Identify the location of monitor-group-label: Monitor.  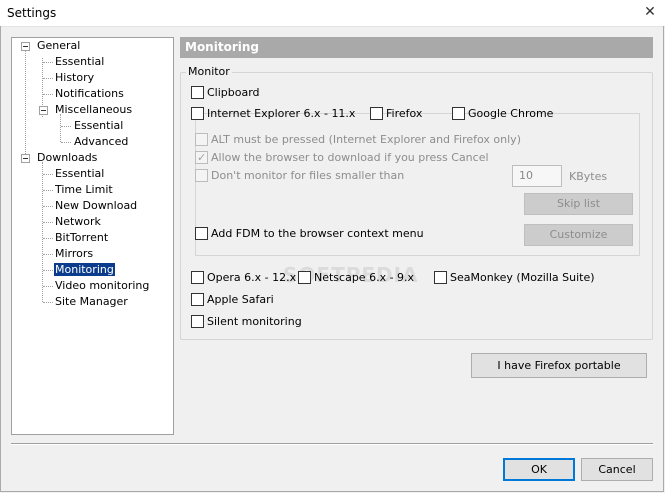
(209, 71).